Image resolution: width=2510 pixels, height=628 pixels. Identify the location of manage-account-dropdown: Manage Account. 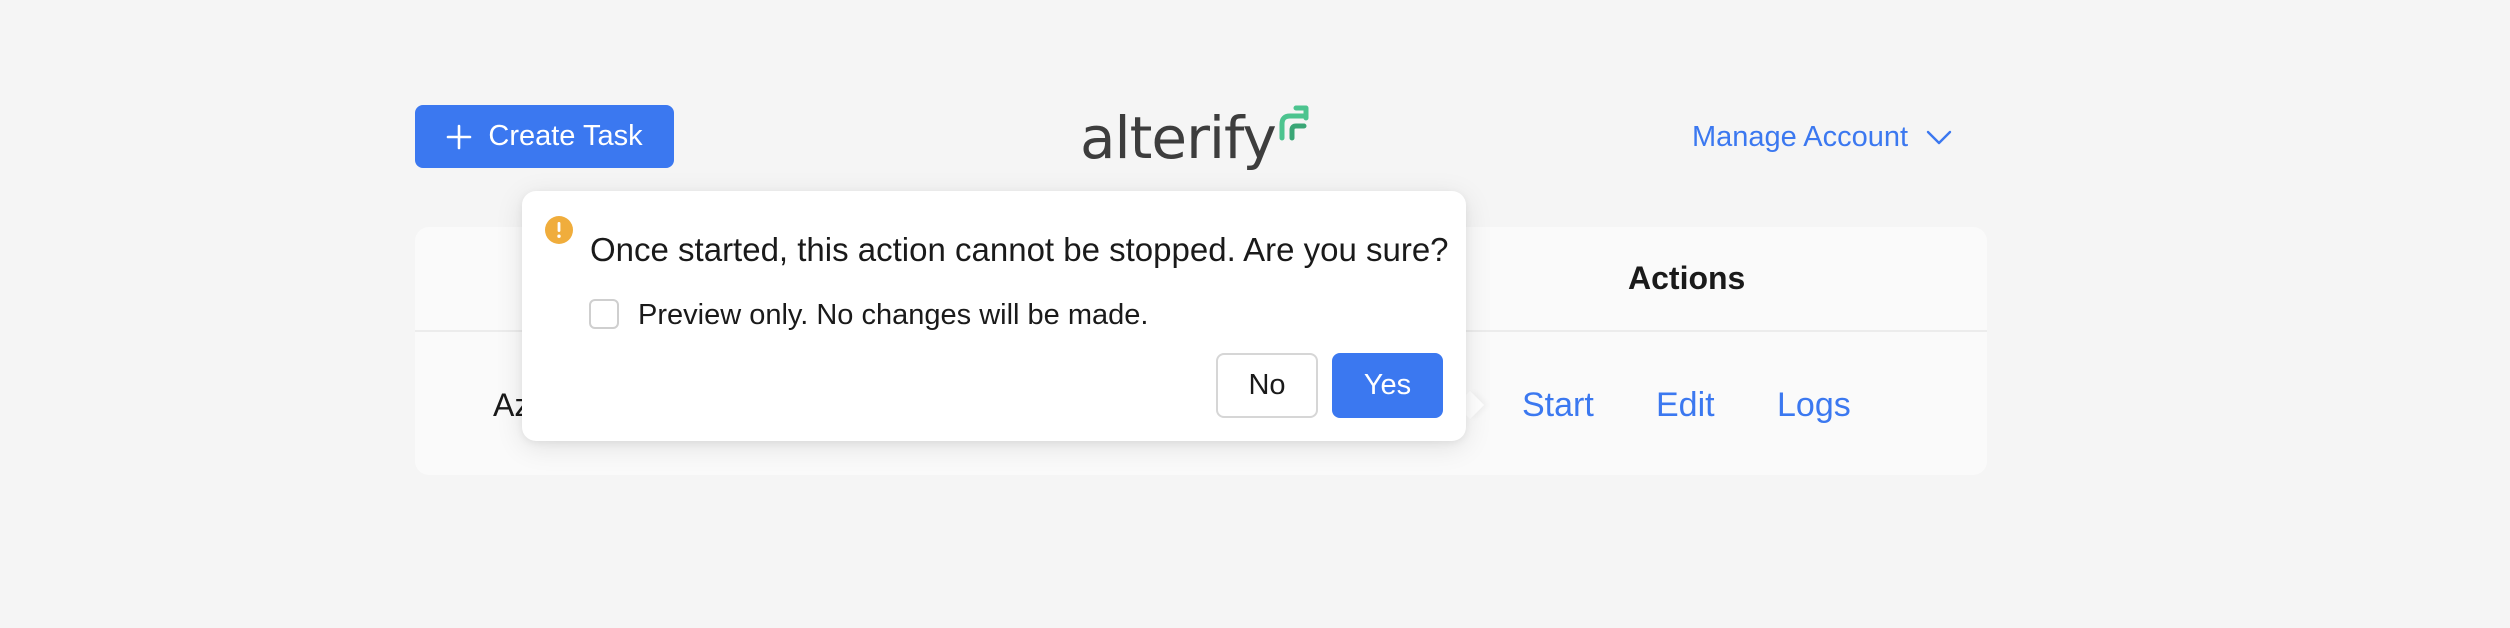
(1822, 137).